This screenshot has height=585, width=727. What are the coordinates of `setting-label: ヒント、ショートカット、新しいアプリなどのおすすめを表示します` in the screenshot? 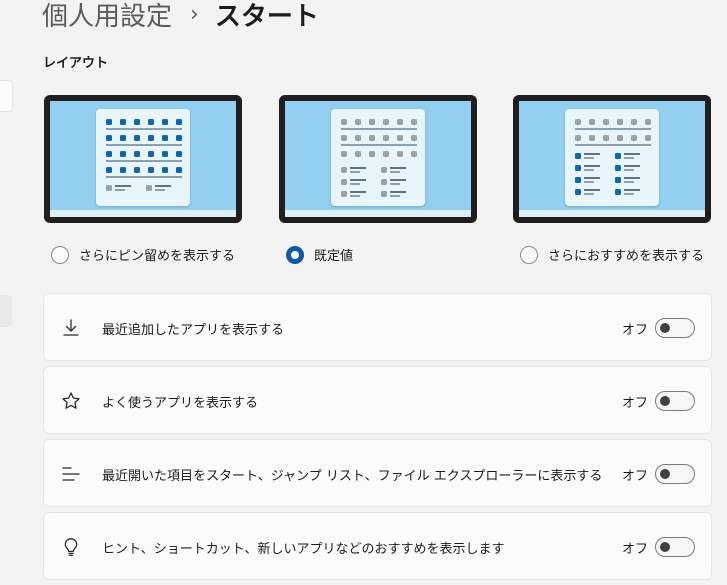 It's located at (303, 549).